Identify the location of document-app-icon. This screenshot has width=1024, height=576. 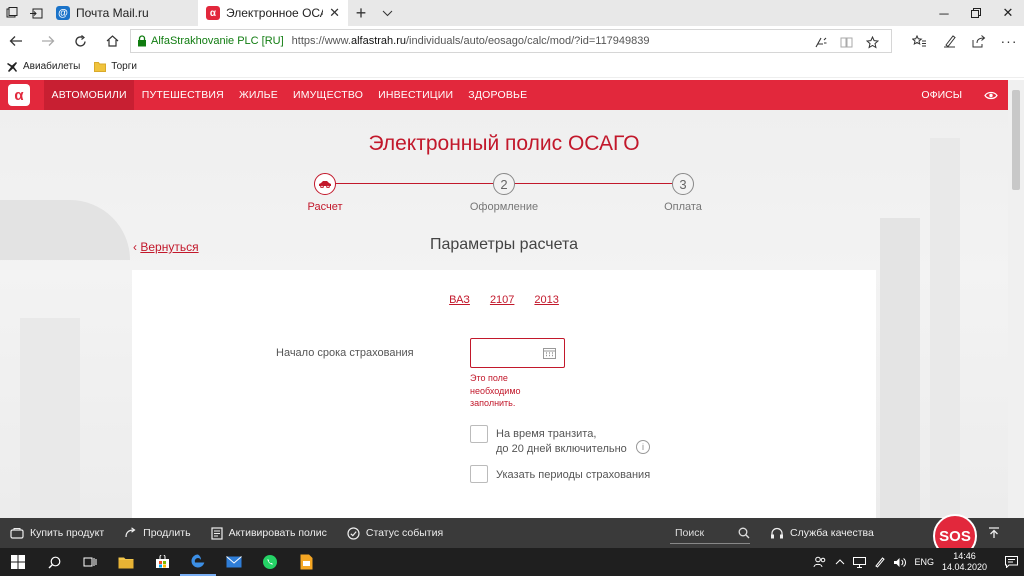
(306, 562).